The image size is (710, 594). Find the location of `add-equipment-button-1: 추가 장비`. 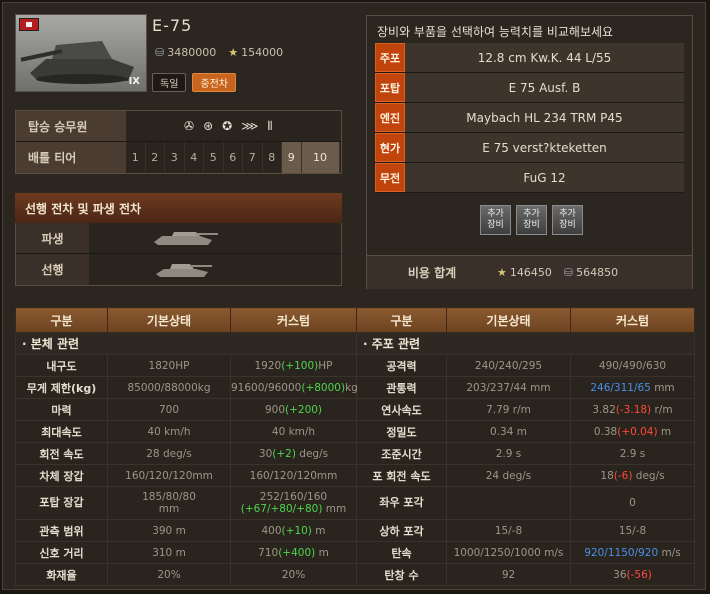

add-equipment-button-1: 추가 장비 is located at coordinates (495, 220).